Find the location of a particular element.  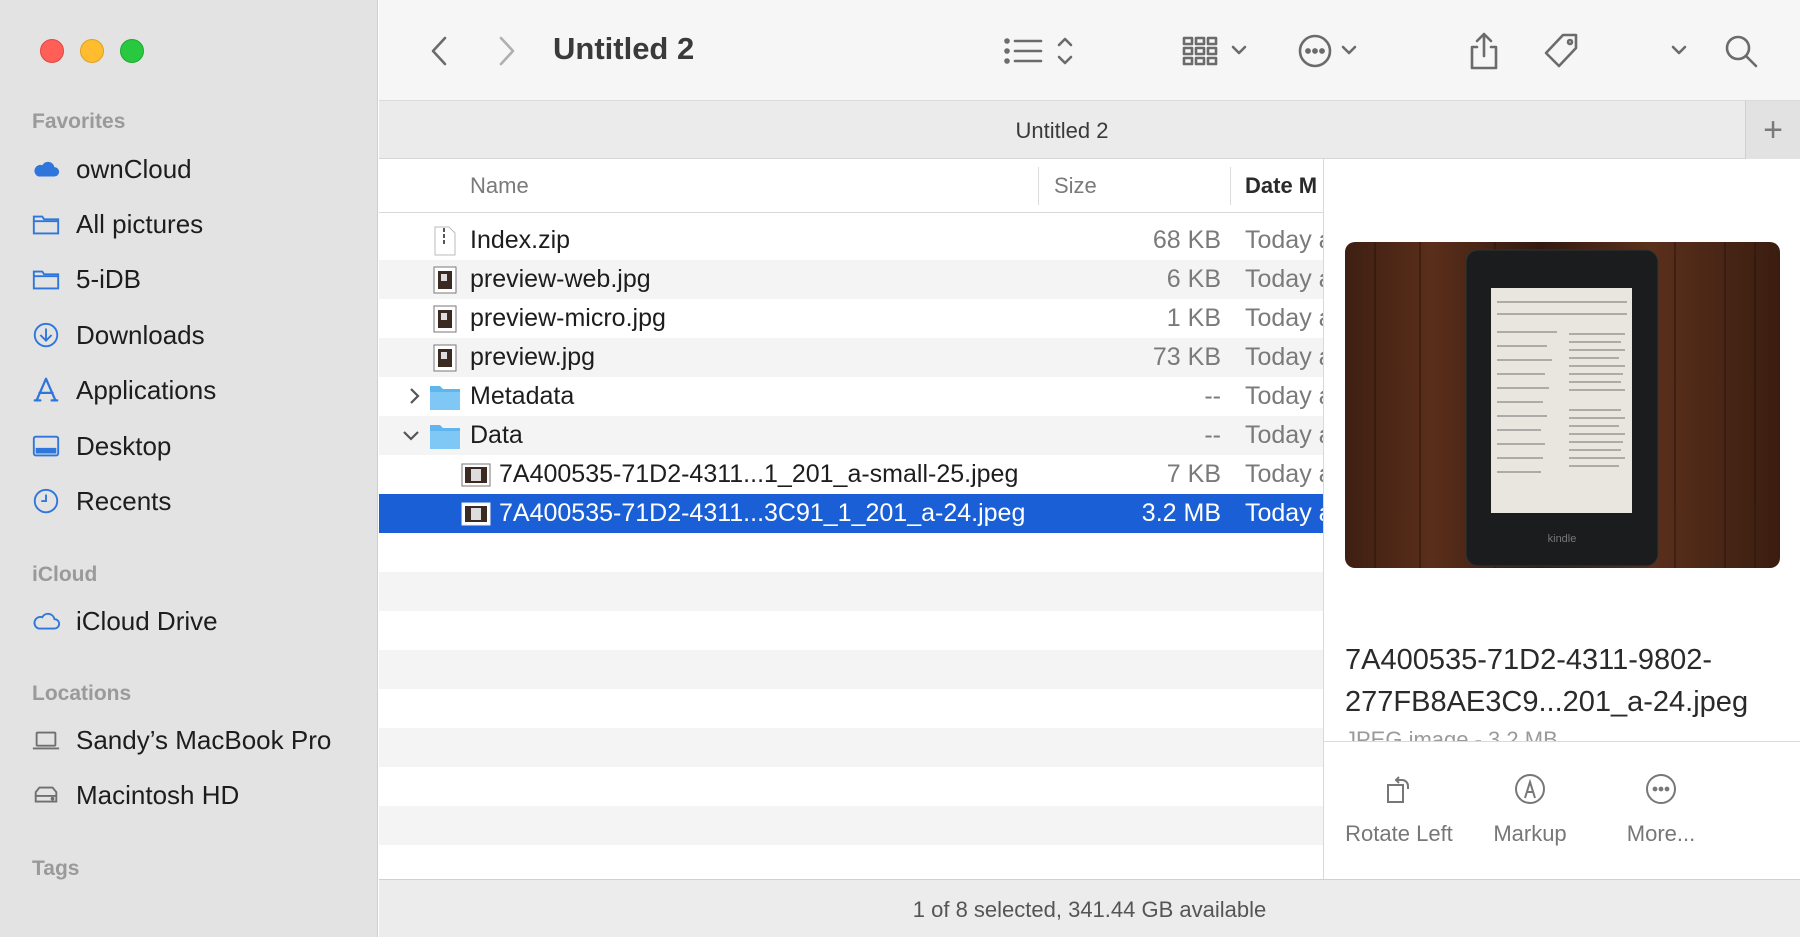

share-icon is located at coordinates (1484, 51).